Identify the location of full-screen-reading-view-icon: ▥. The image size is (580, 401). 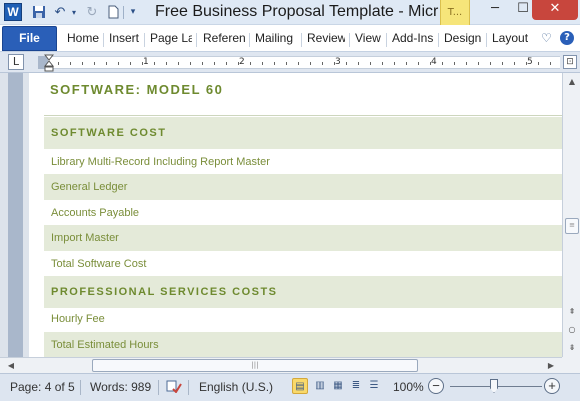
(320, 386).